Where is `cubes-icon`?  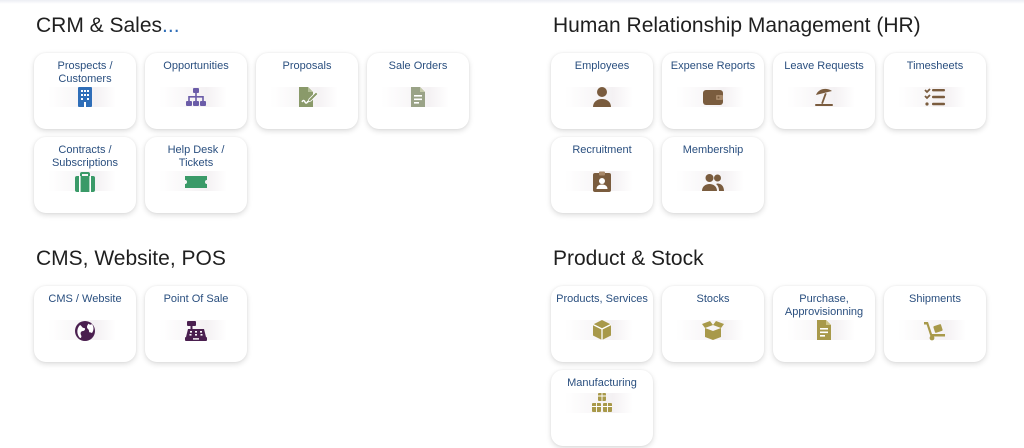 cubes-icon is located at coordinates (602, 403).